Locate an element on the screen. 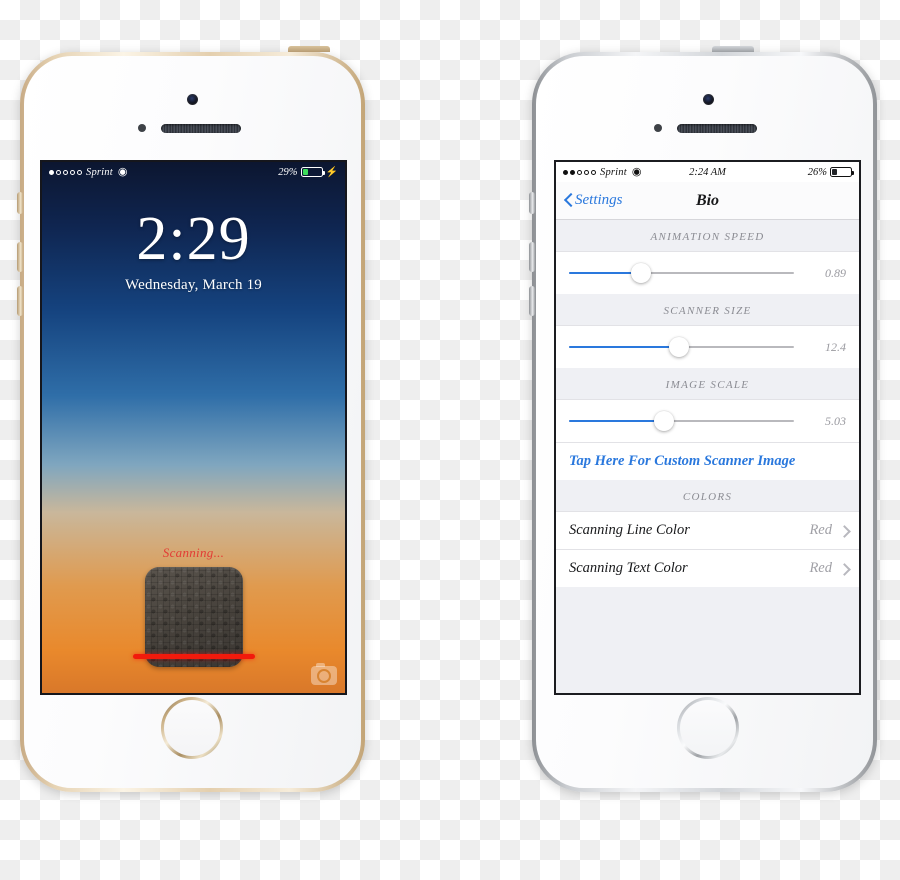  custom-scanner-image-link: Tap Here For Custom Scanner Image is located at coordinates (707, 461).